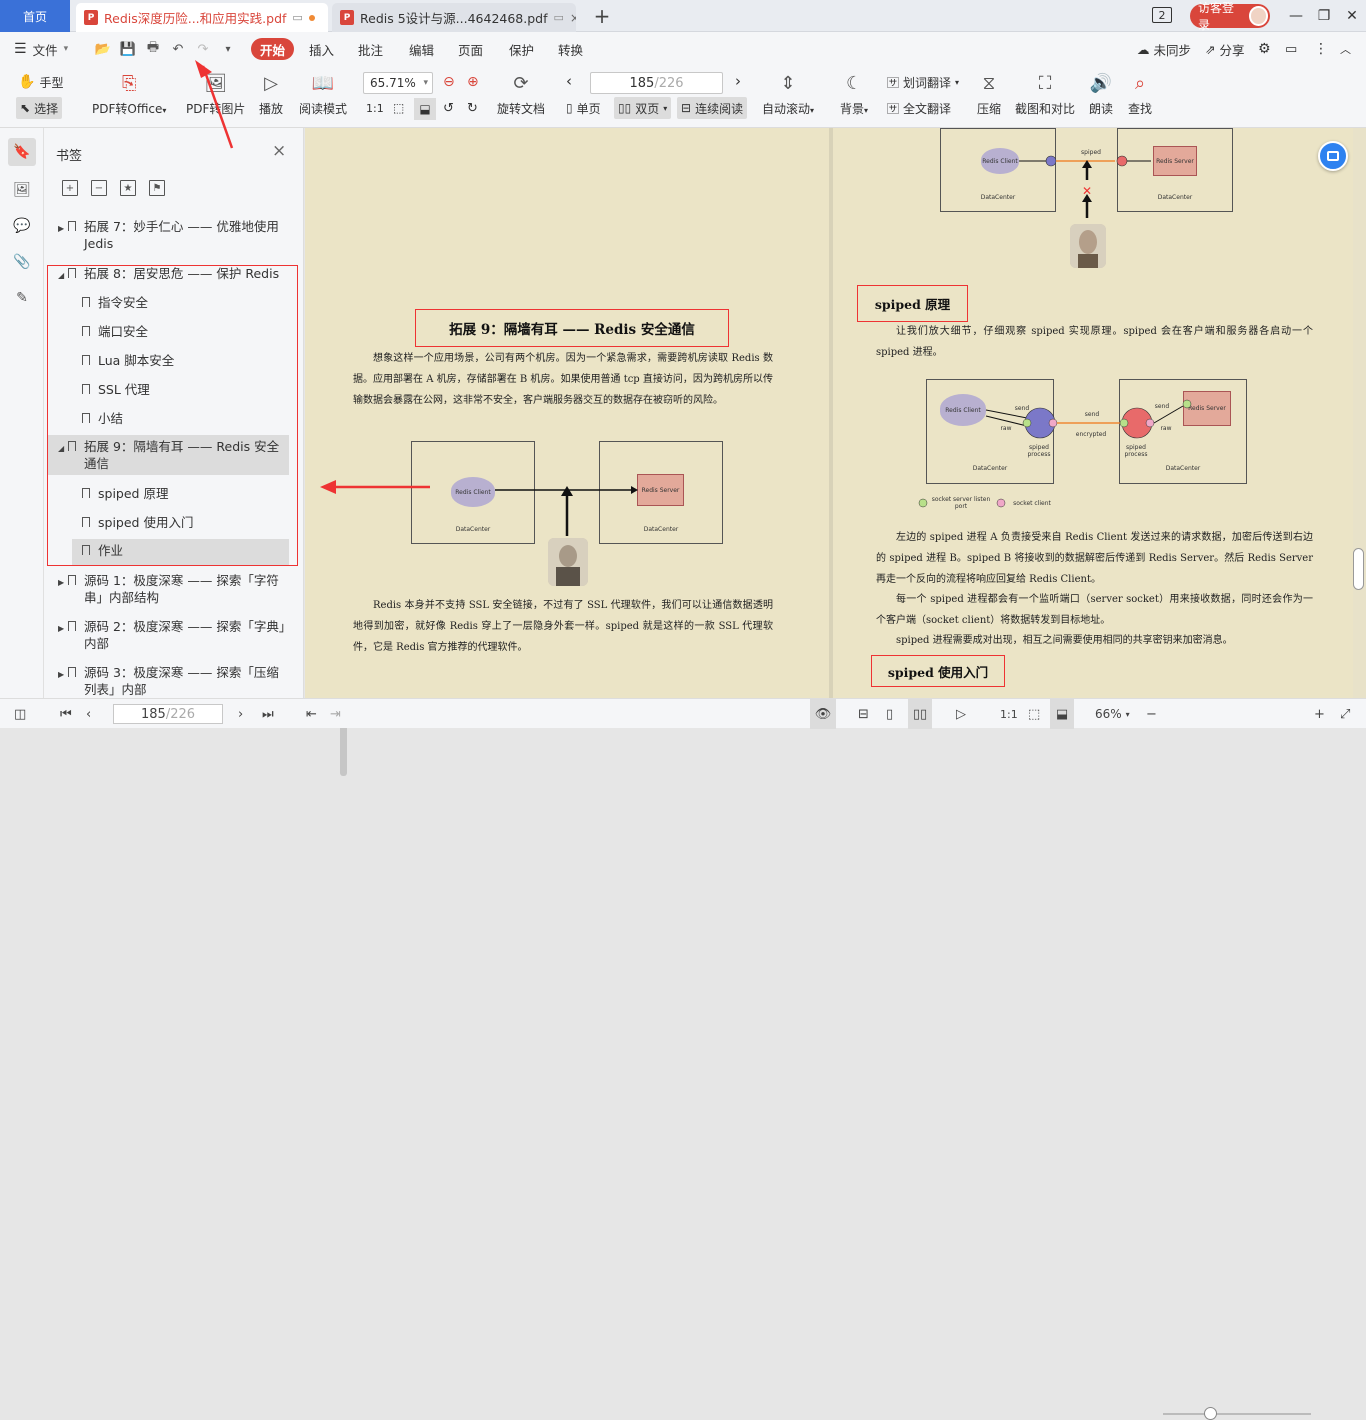 The height and width of the screenshot is (1420, 1366). What do you see at coordinates (1151, 714) in the screenshot?
I see `zoom-out-icon: −` at bounding box center [1151, 714].